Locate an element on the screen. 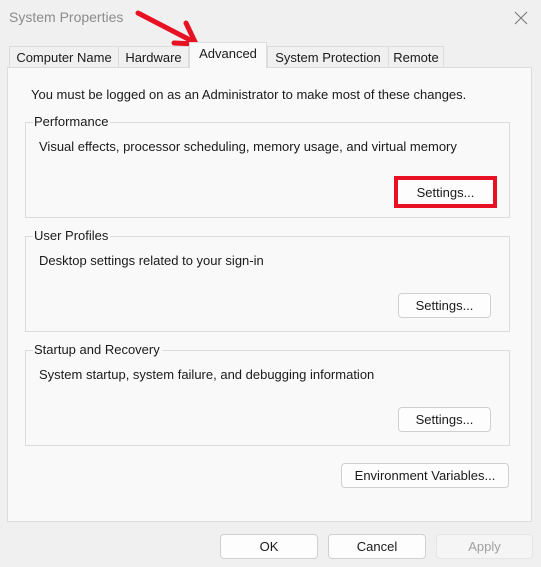 This screenshot has width=541, height=567. window-title: System Properties is located at coordinates (66, 17).